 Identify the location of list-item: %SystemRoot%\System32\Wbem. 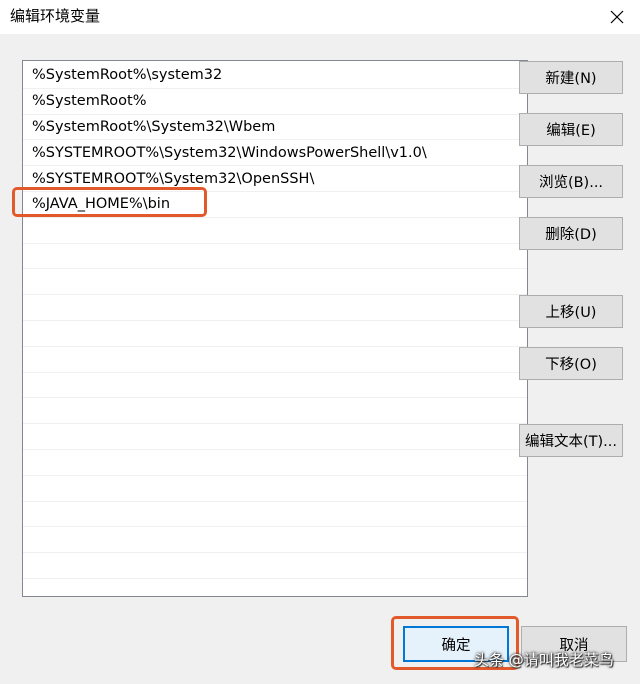
(275, 128).